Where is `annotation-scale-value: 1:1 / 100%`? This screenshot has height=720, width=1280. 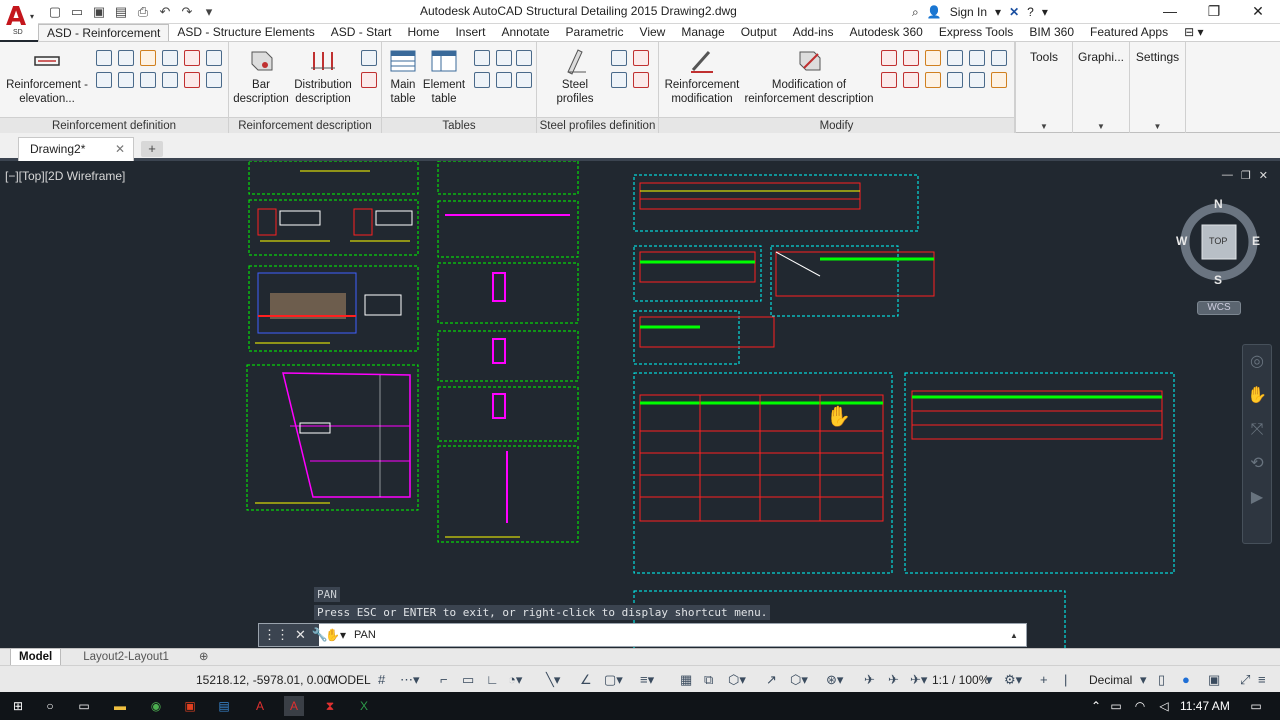
annotation-scale-value: 1:1 / 100% is located at coordinates (960, 680).